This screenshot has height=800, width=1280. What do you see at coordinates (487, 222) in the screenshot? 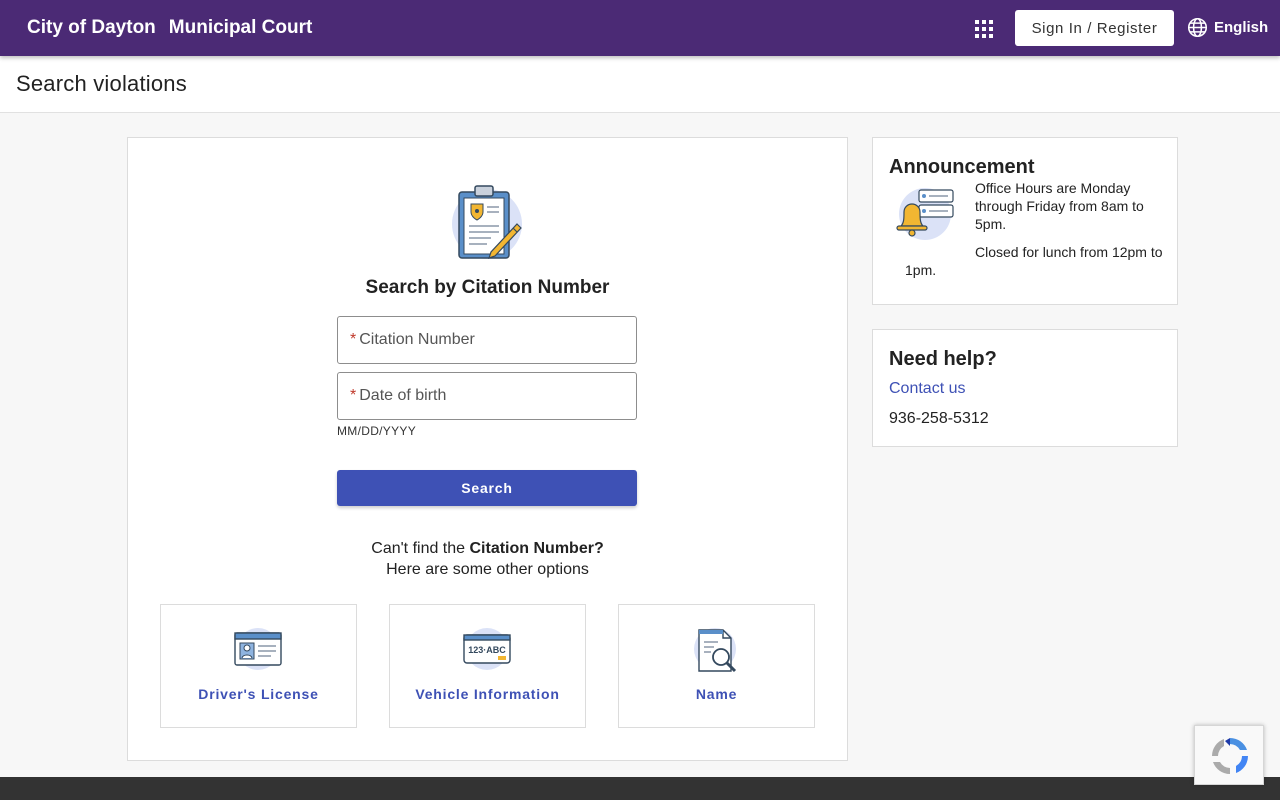
I see `clipboard-citation-icon` at bounding box center [487, 222].